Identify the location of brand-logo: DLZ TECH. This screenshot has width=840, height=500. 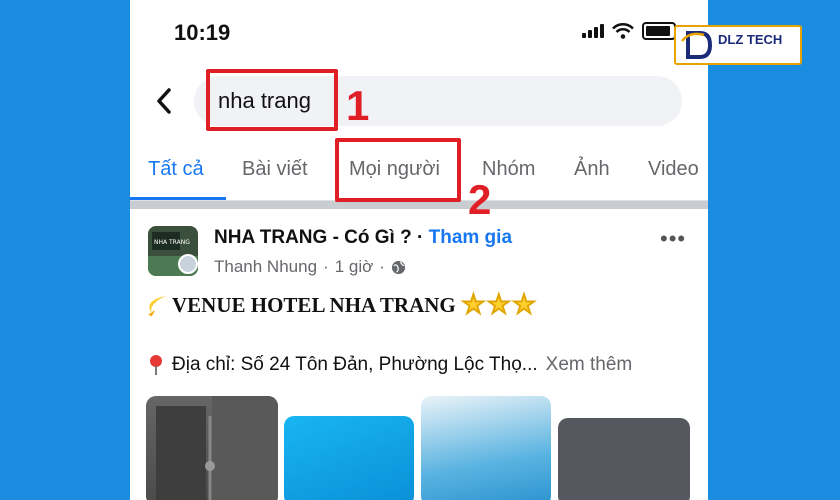
(738, 45).